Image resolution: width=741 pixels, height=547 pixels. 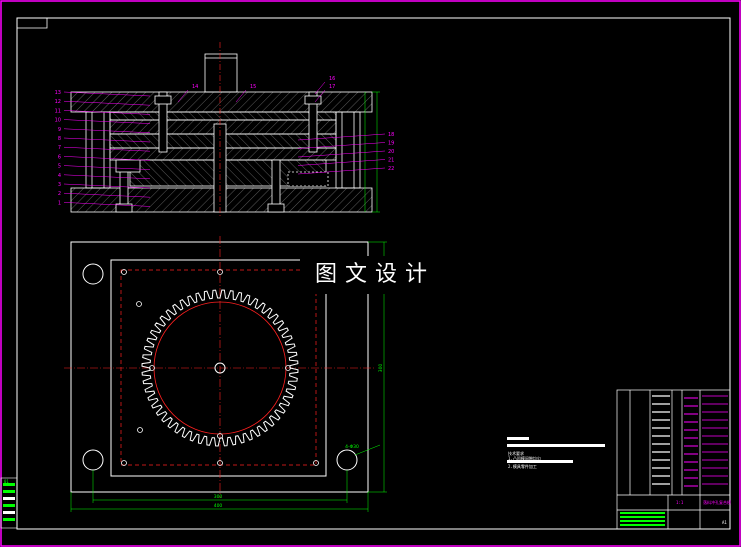 What do you see at coordinates (58, 111) in the screenshot?
I see `callout-label: 11` at bounding box center [58, 111].